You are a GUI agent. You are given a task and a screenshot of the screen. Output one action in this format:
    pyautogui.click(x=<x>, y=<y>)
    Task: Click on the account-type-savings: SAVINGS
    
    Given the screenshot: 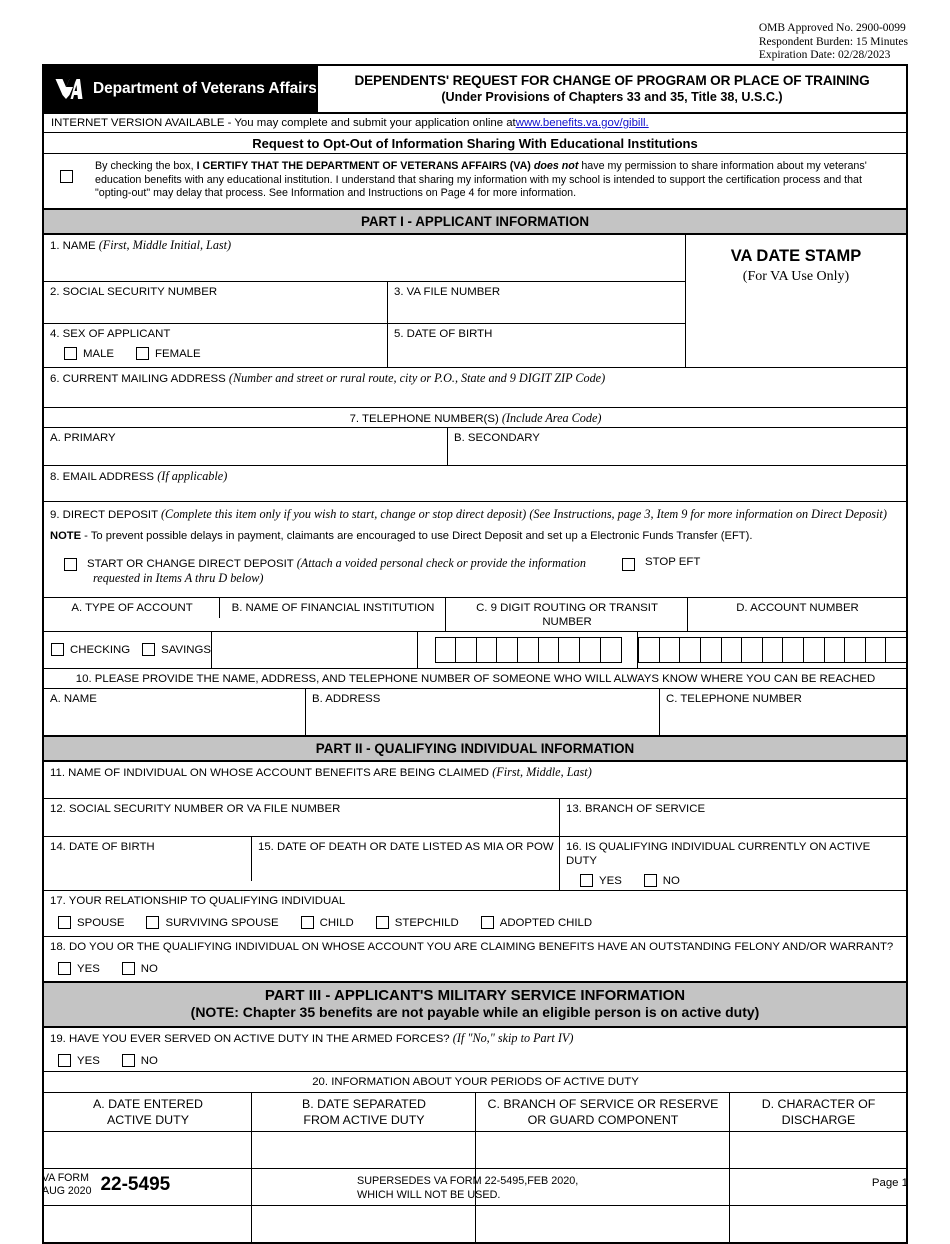 What is the action you would take?
    pyautogui.click(x=176, y=650)
    